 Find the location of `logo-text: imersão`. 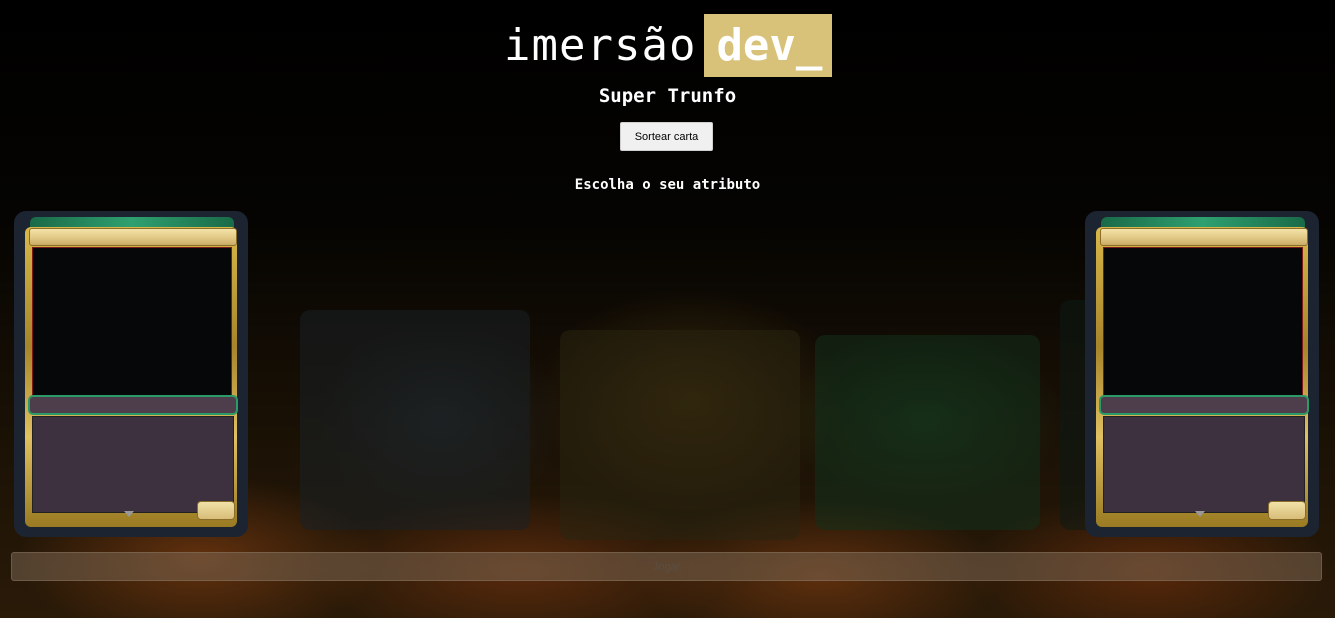

logo-text: imersão is located at coordinates (600, 45).